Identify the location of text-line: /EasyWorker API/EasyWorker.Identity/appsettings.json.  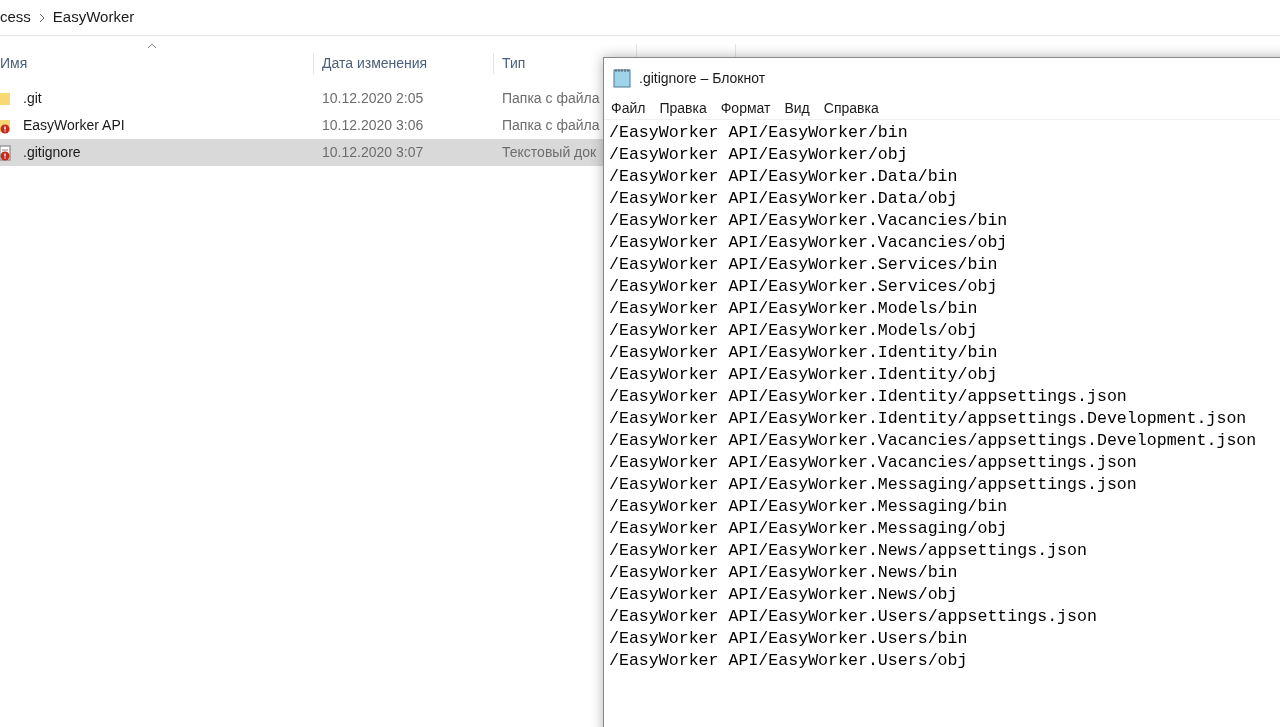
(868, 397).